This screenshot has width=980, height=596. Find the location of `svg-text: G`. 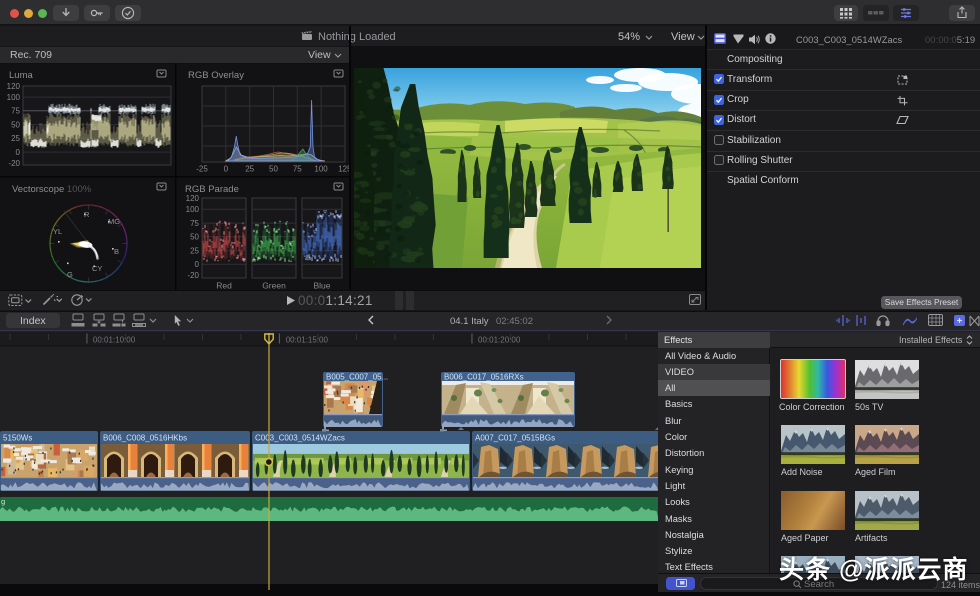

svg-text: G is located at coordinates (70, 274).